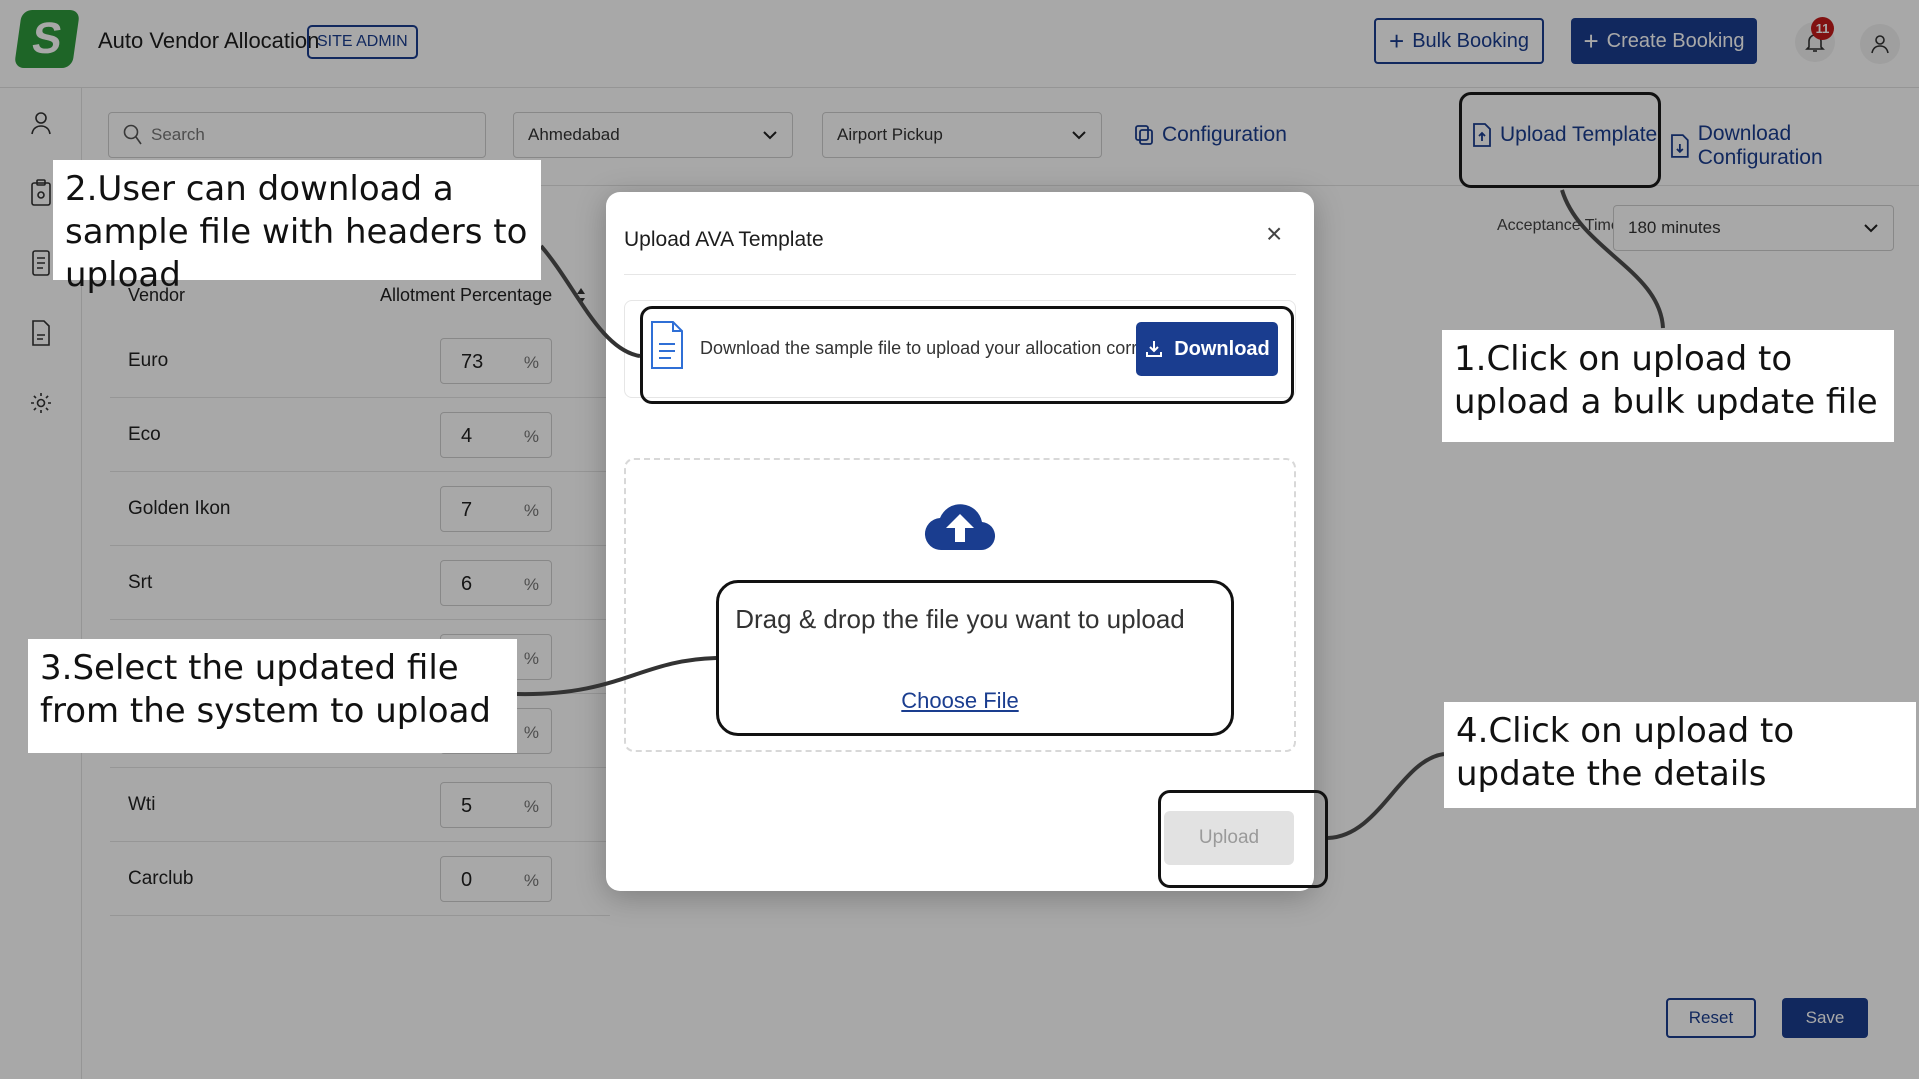  I want to click on modal-title: Upload AVA Template, so click(724, 239).